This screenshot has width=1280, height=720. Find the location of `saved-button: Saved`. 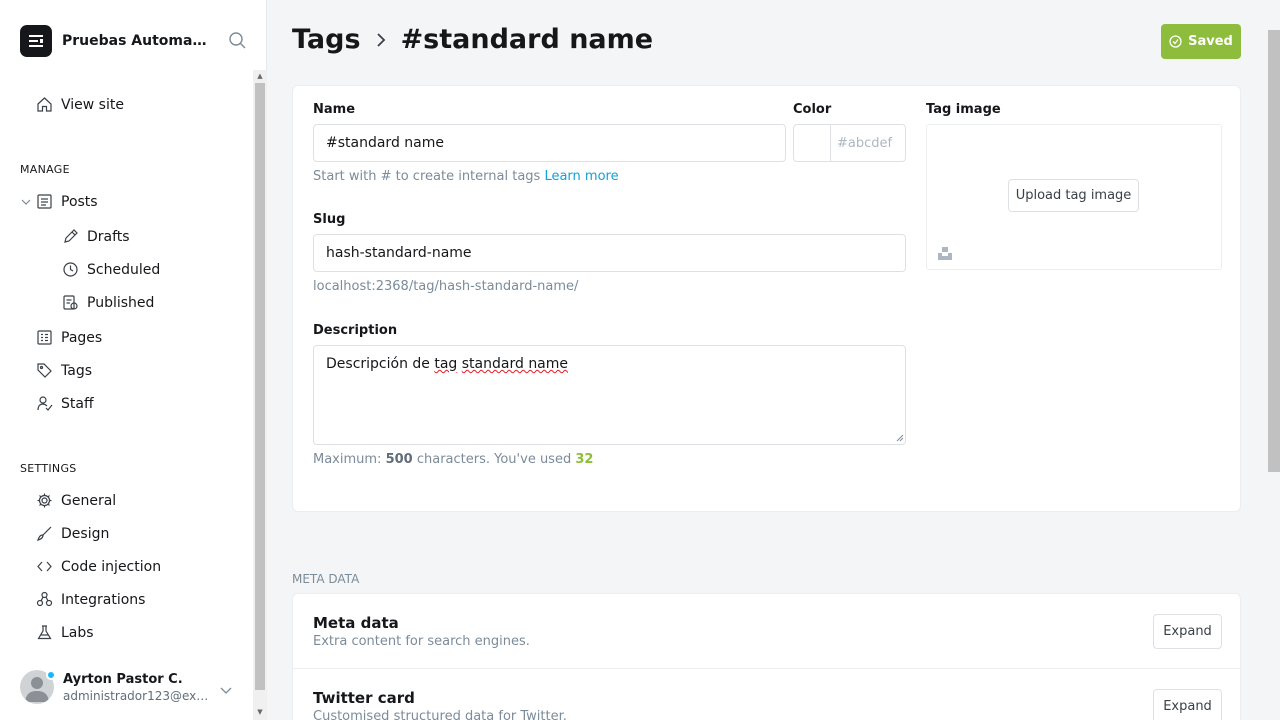

saved-button: Saved is located at coordinates (1201, 41).